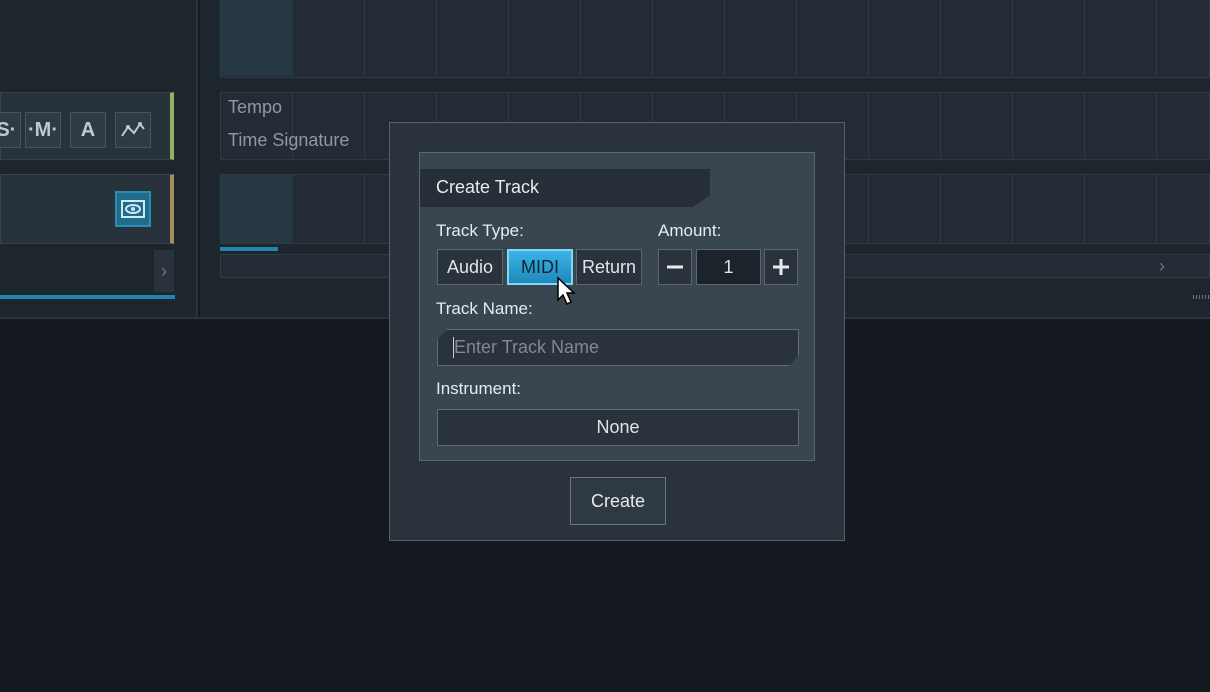 Image resolution: width=1210 pixels, height=692 pixels. What do you see at coordinates (257, 209) in the screenshot?
I see `loop-region-track` at bounding box center [257, 209].